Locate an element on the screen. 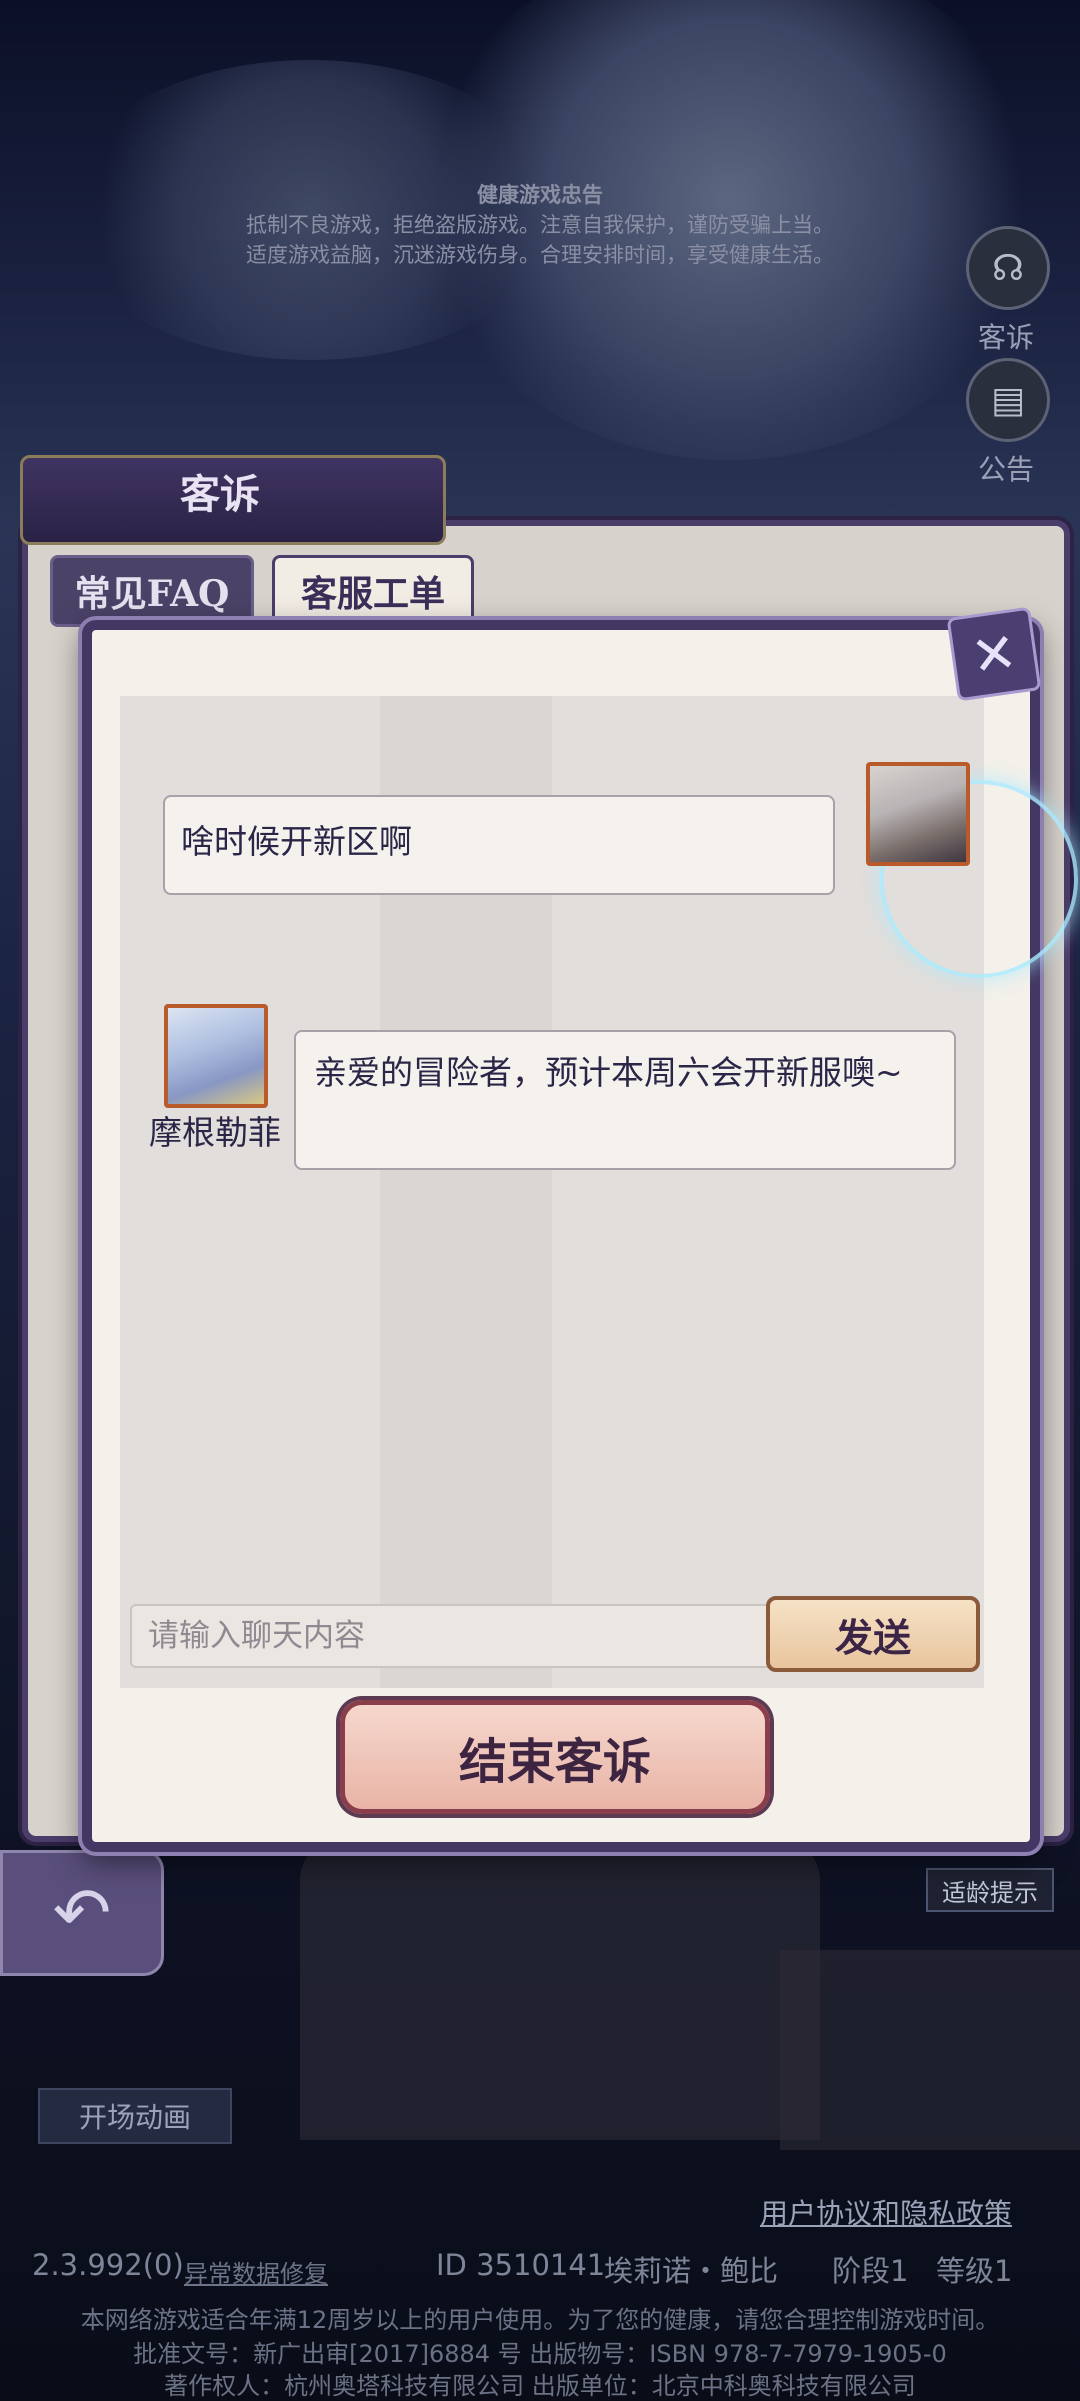 The image size is (1080, 2401). user-avatar is located at coordinates (918, 814).